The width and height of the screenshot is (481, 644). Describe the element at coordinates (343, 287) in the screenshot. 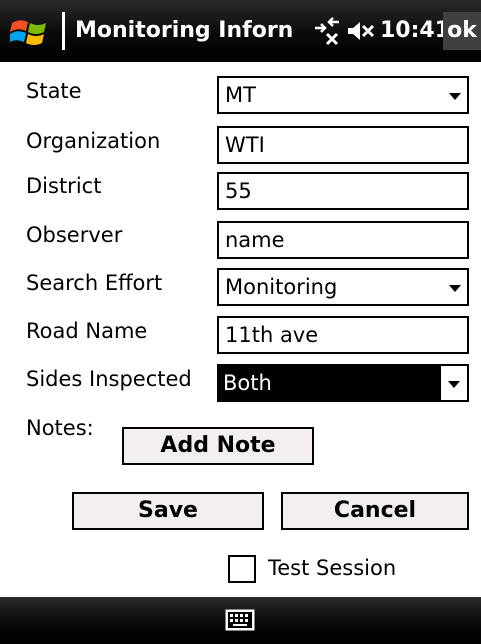

I see `search-effort-select: Monitoring` at that location.